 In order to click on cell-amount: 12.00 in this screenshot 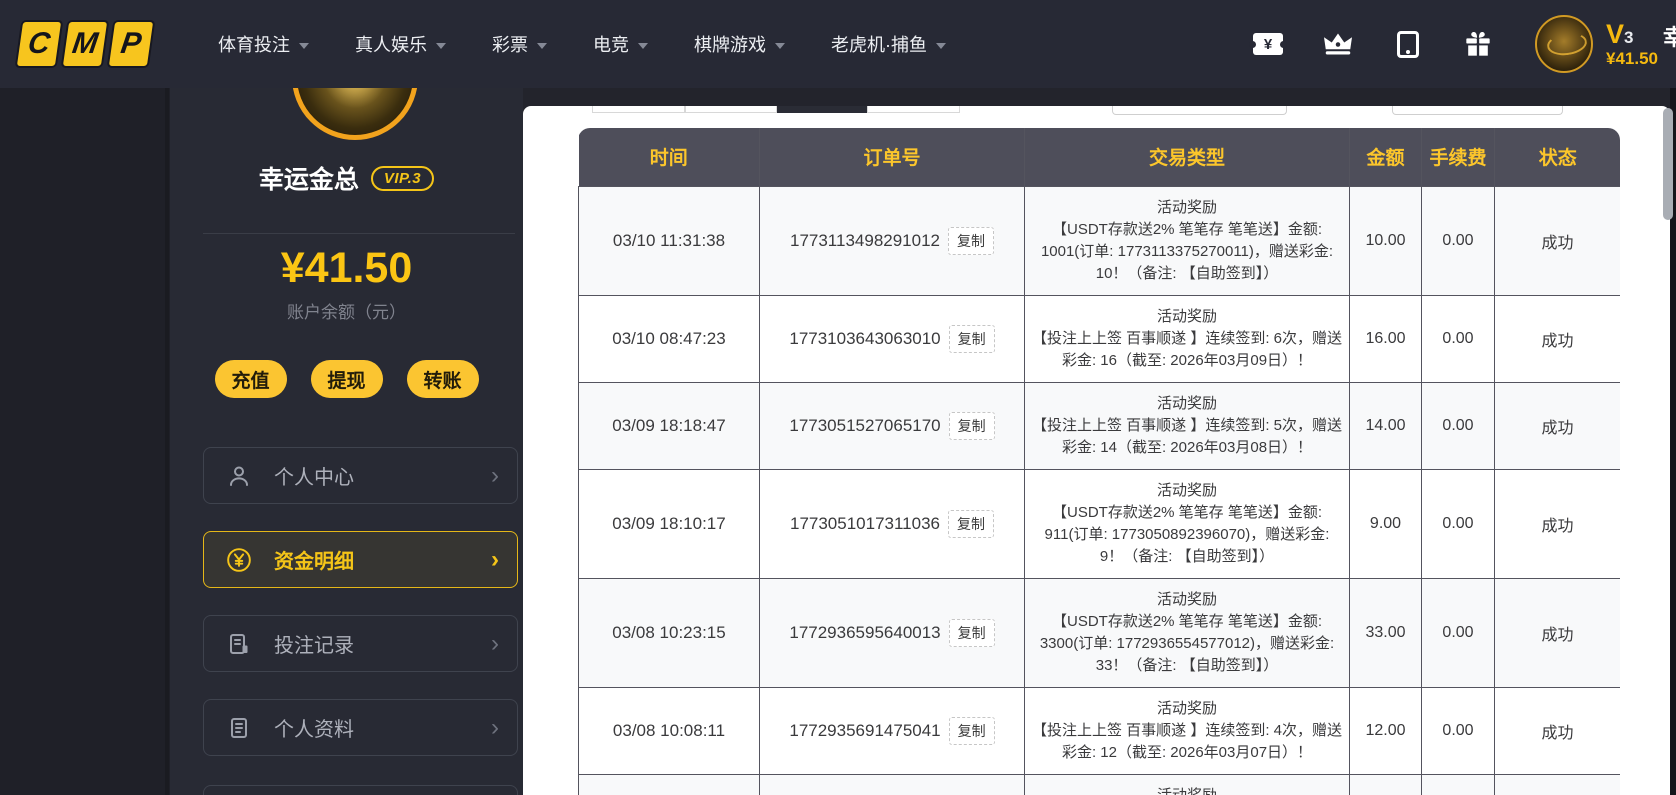, I will do `click(1385, 730)`.